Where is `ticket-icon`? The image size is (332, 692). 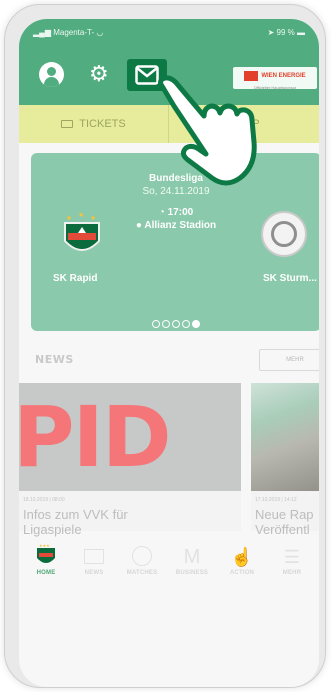
ticket-icon is located at coordinates (67, 124).